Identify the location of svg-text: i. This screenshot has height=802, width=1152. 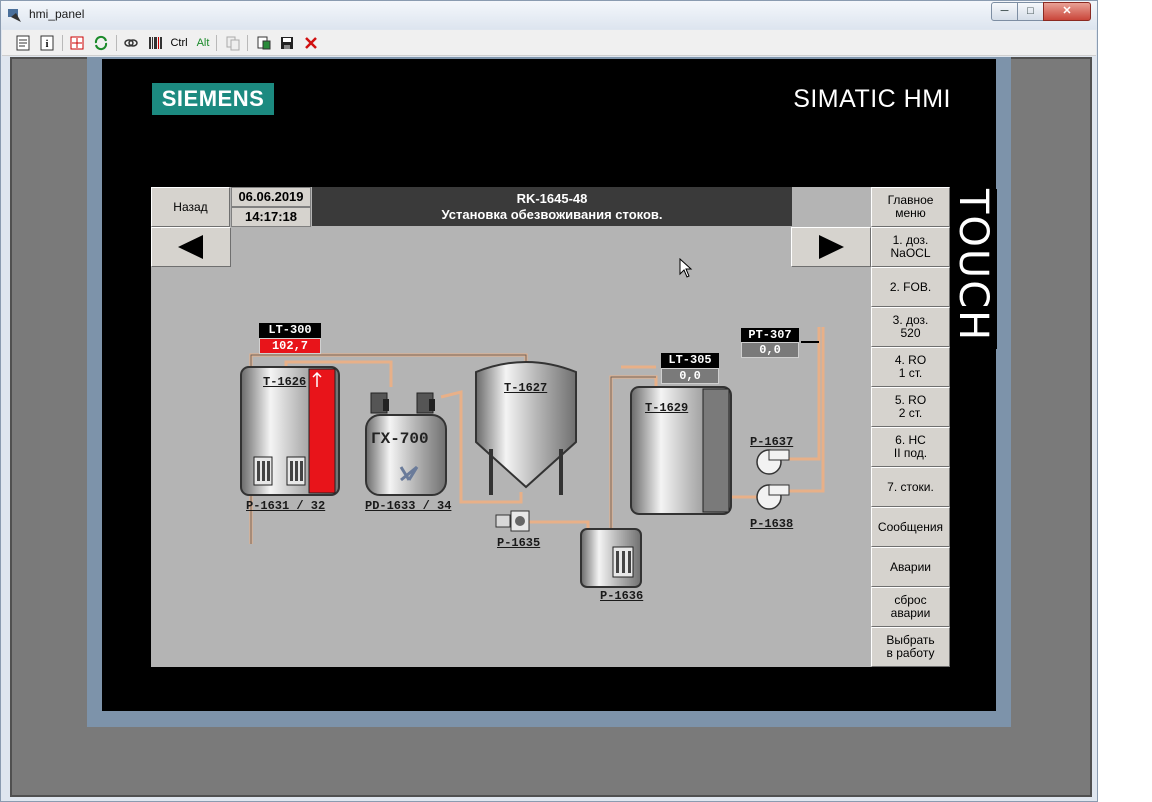
(47, 44).